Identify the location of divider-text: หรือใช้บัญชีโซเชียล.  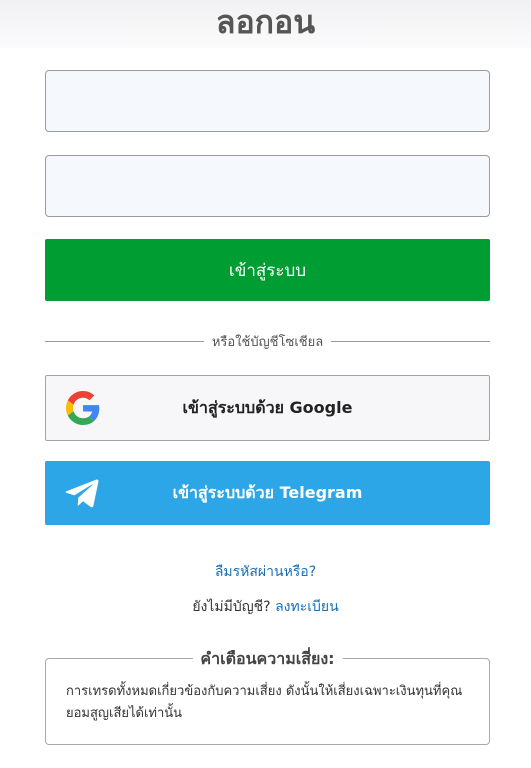
(267, 342).